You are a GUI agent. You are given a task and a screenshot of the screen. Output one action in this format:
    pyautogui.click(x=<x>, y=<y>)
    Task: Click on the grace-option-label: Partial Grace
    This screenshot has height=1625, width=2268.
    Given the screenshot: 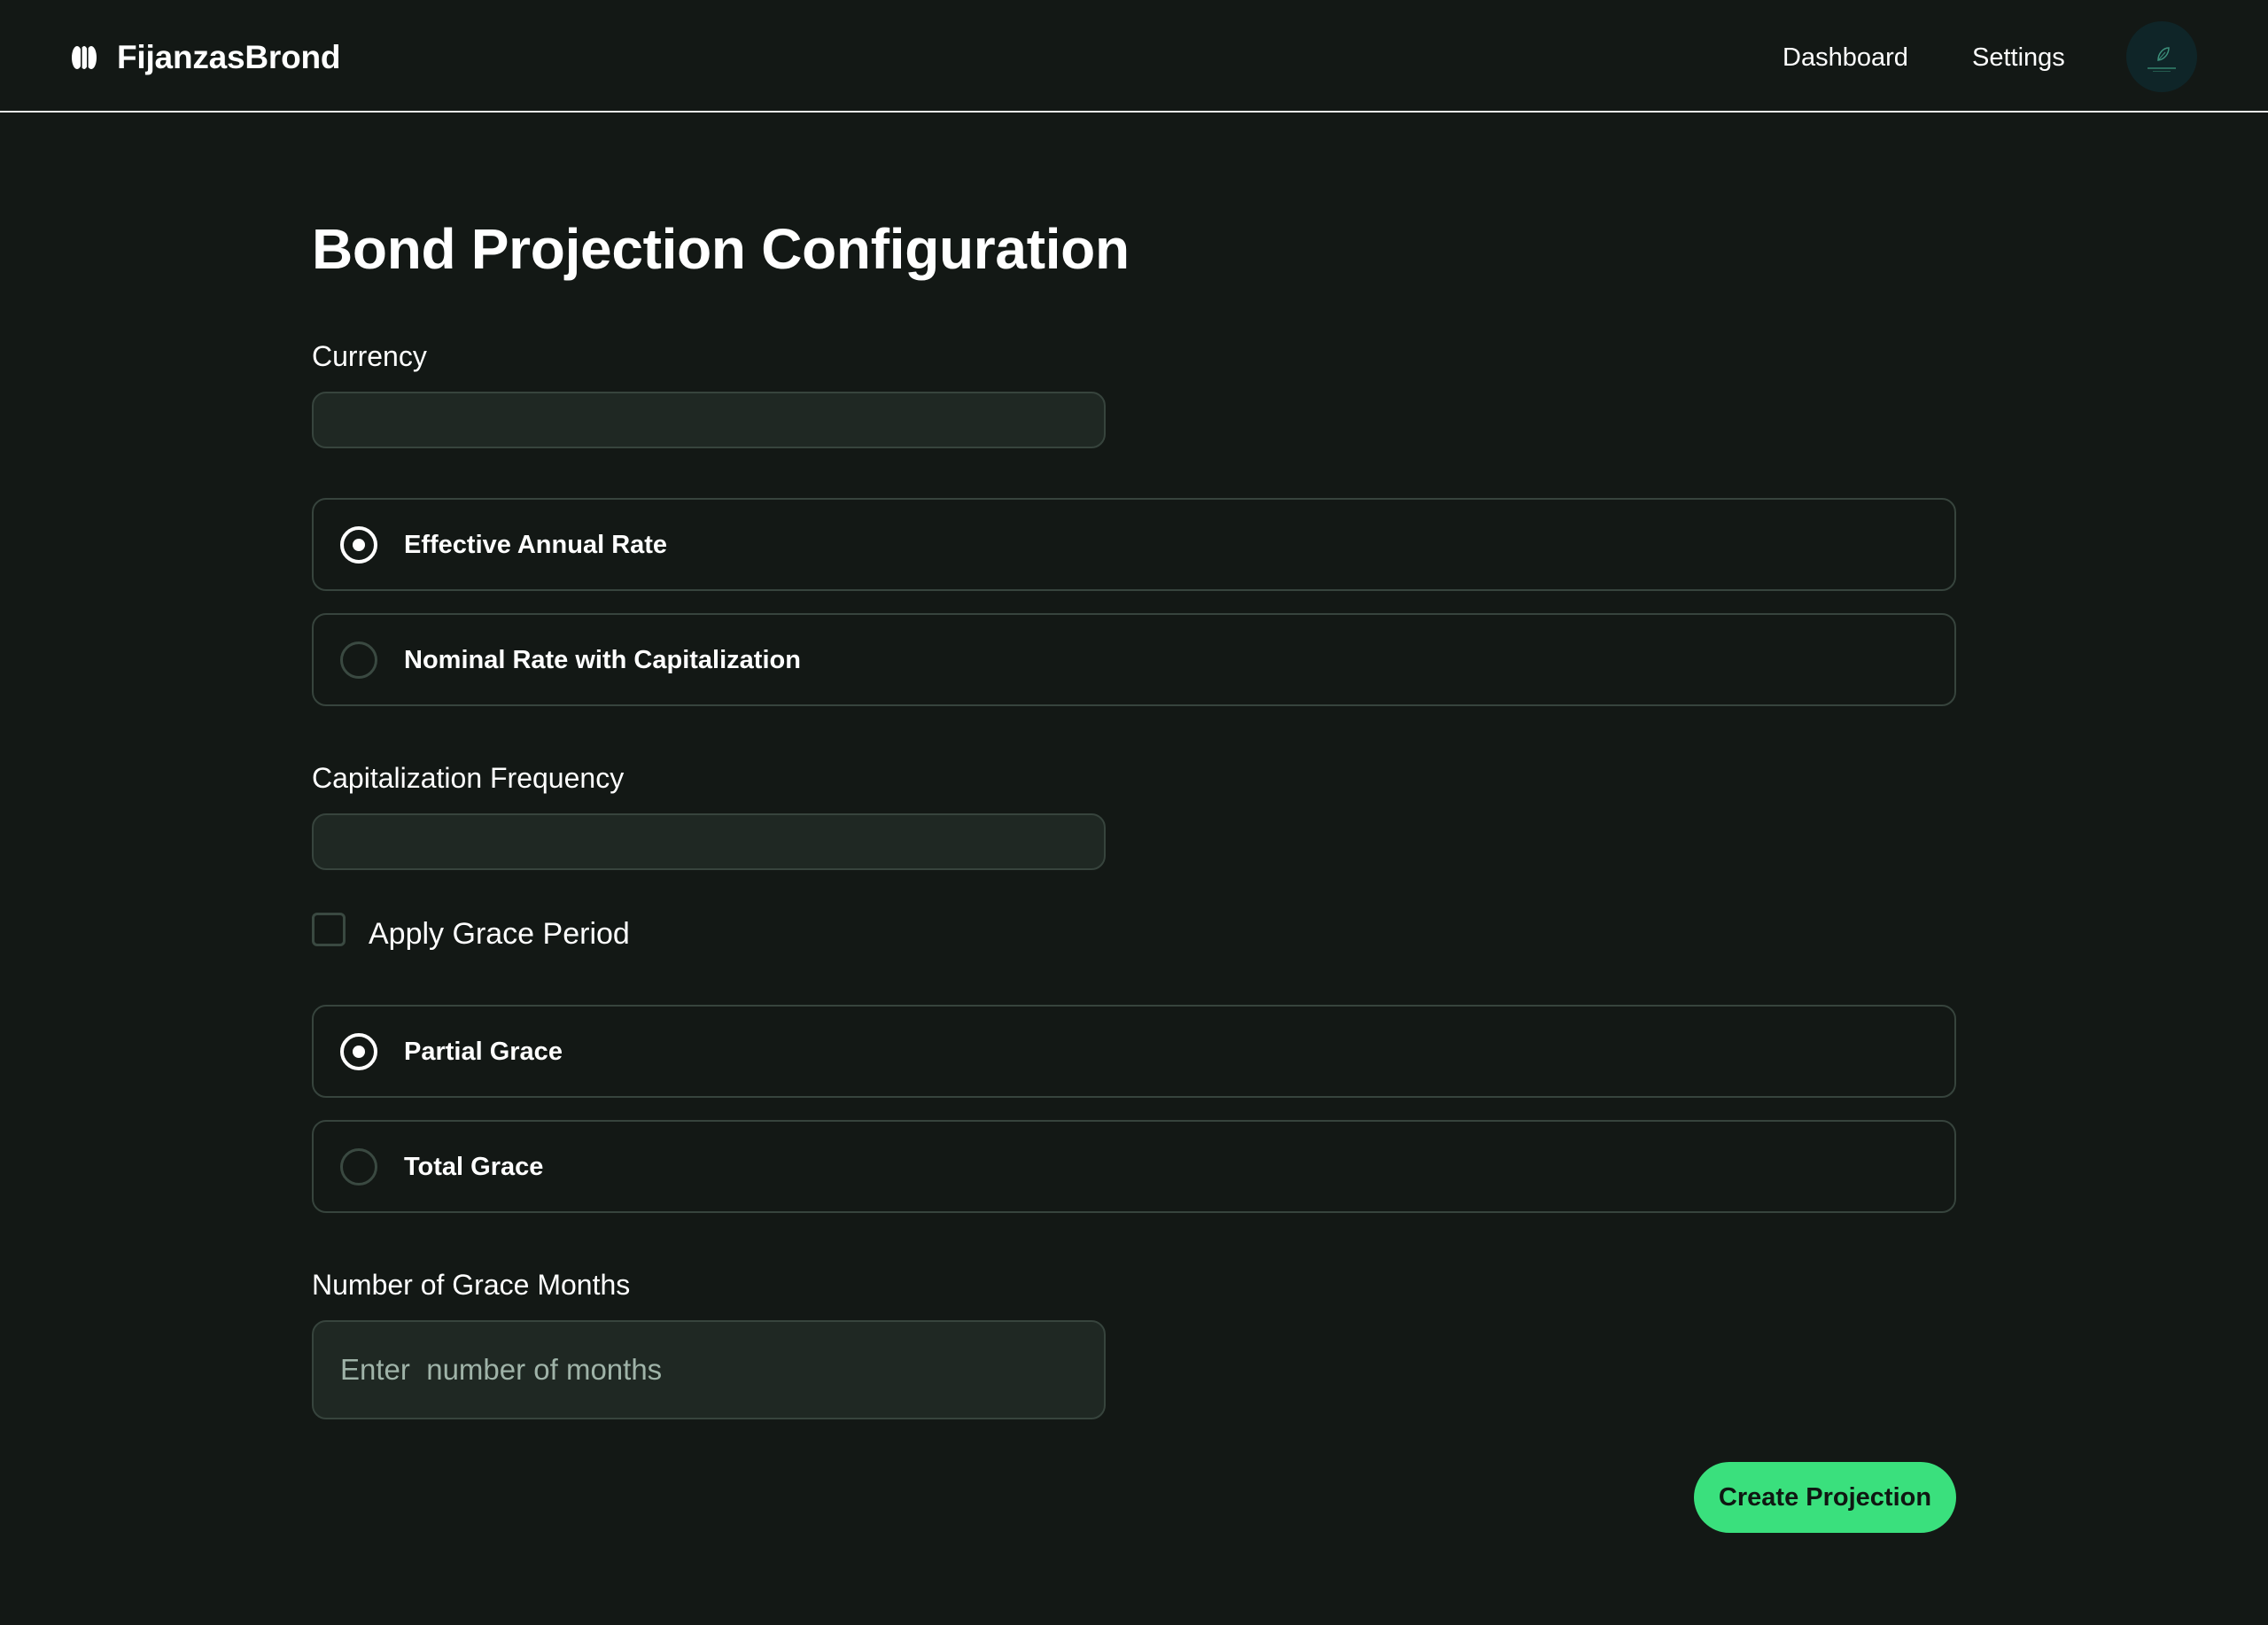 What is the action you would take?
    pyautogui.click(x=483, y=1052)
    